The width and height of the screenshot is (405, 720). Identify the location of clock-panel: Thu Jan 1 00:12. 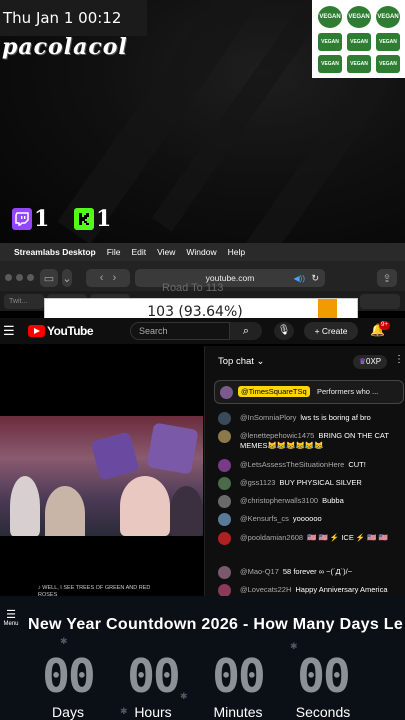
(73, 18).